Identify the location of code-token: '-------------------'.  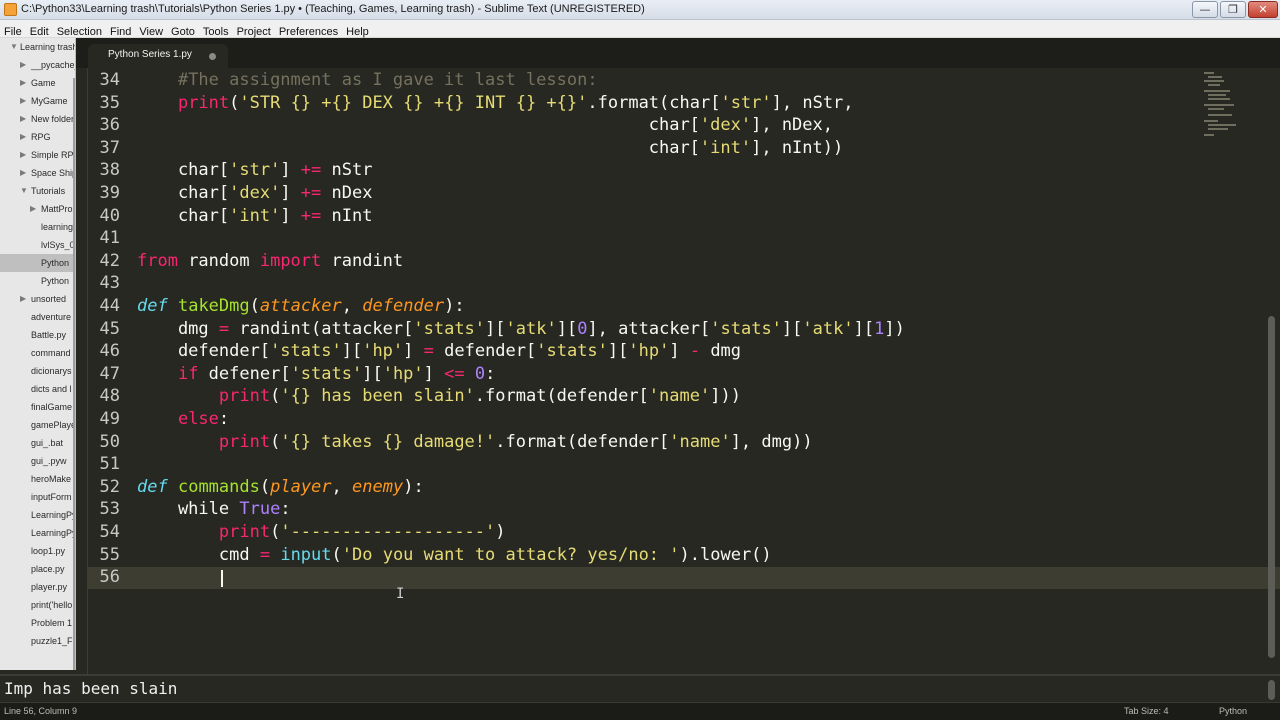
(388, 532).